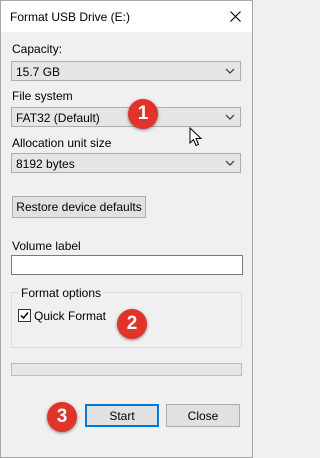 Image resolution: width=320 pixels, height=458 pixels. I want to click on close-window-button, so click(235, 16).